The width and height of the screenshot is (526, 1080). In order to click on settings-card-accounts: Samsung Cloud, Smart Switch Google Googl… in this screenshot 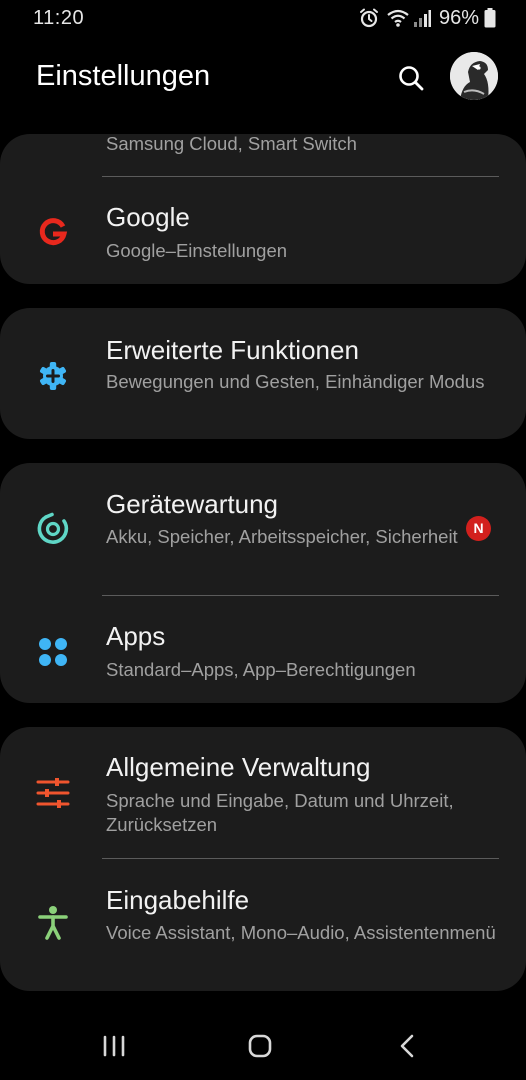, I will do `click(263, 209)`.